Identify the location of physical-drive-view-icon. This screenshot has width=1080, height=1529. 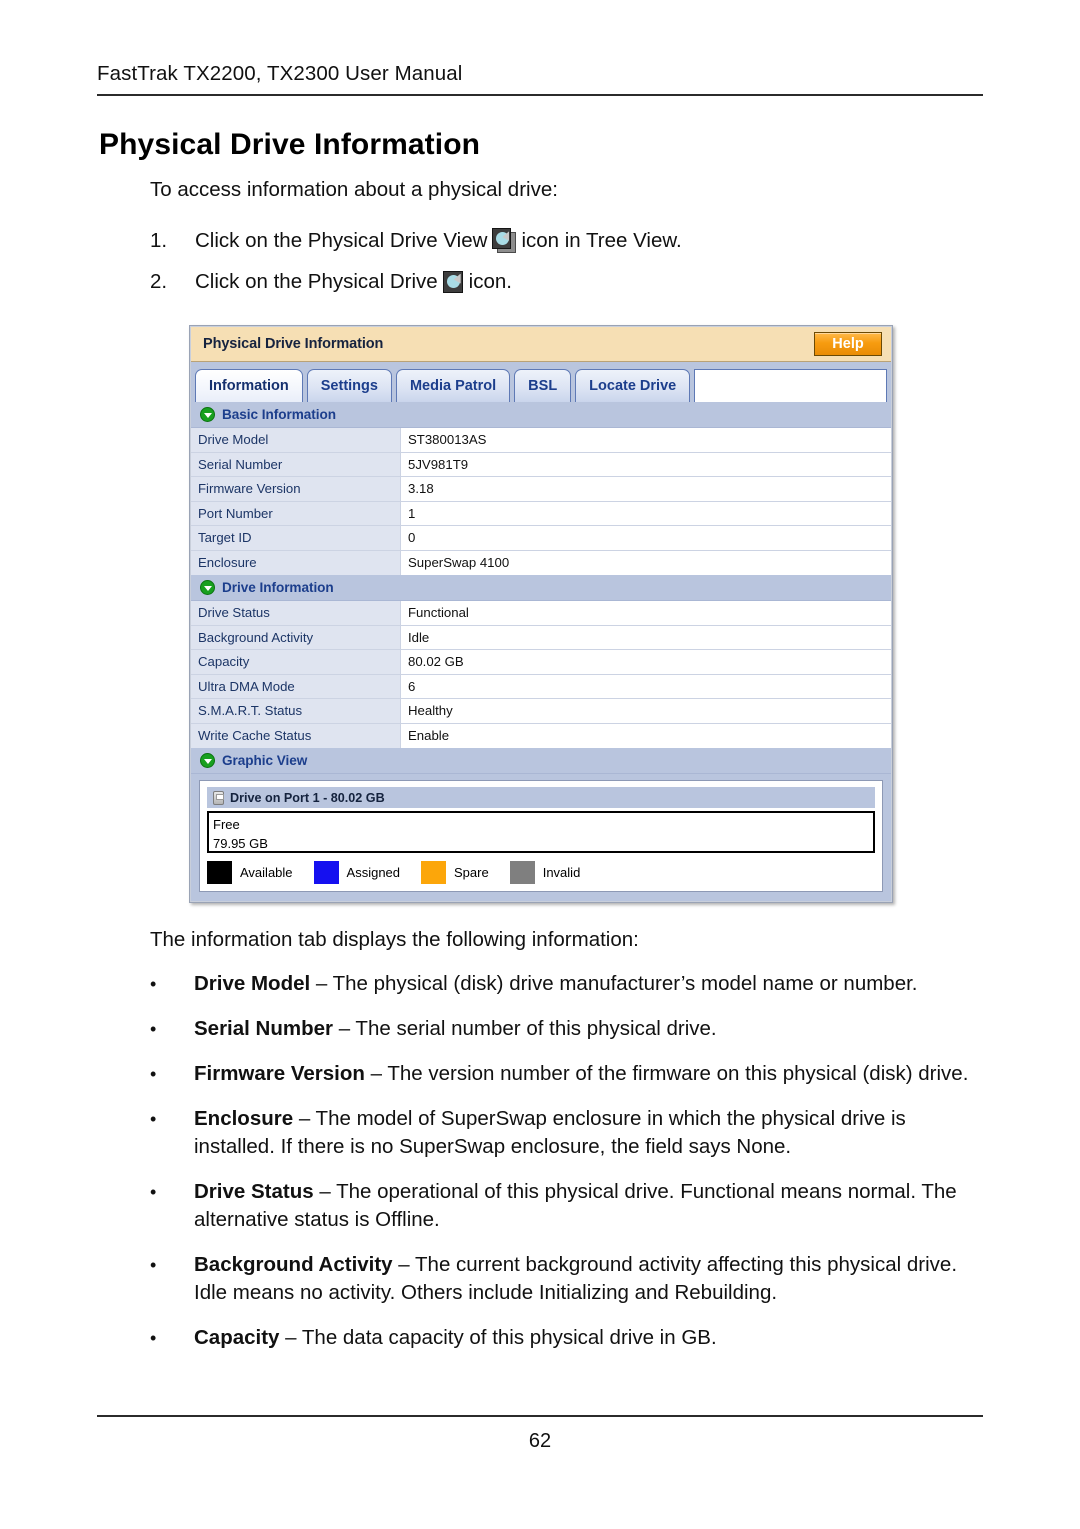
(504, 240).